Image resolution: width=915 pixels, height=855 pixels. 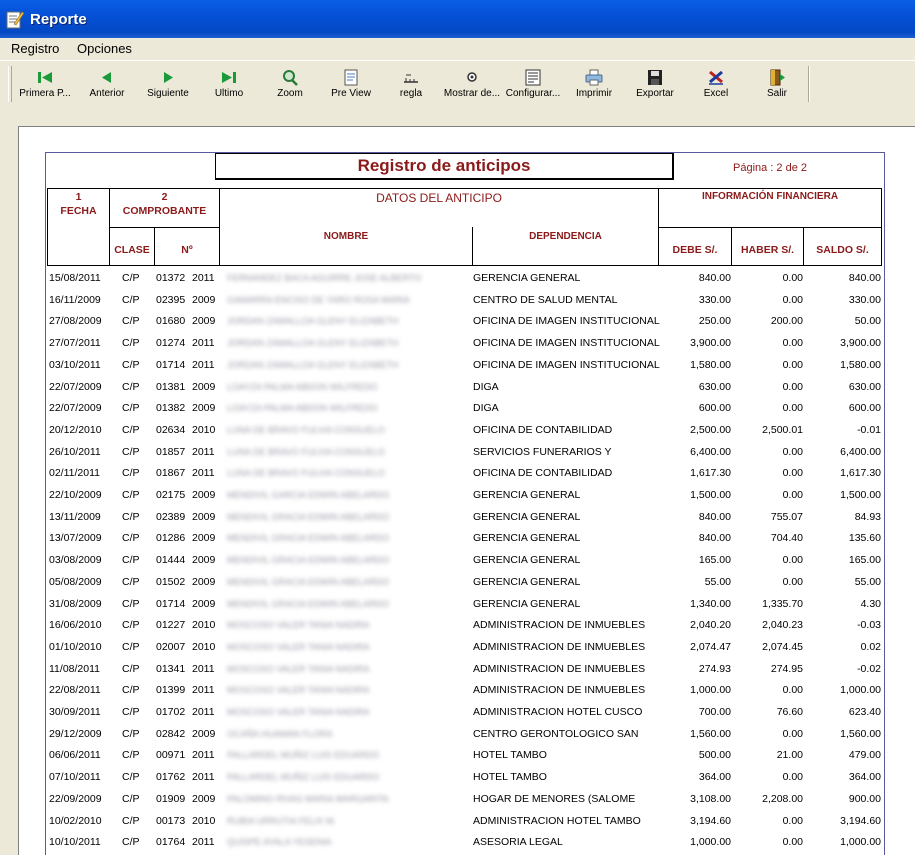 I want to click on cell-dependencia: OFICINA DE CONTABILIDAD, so click(x=543, y=473).